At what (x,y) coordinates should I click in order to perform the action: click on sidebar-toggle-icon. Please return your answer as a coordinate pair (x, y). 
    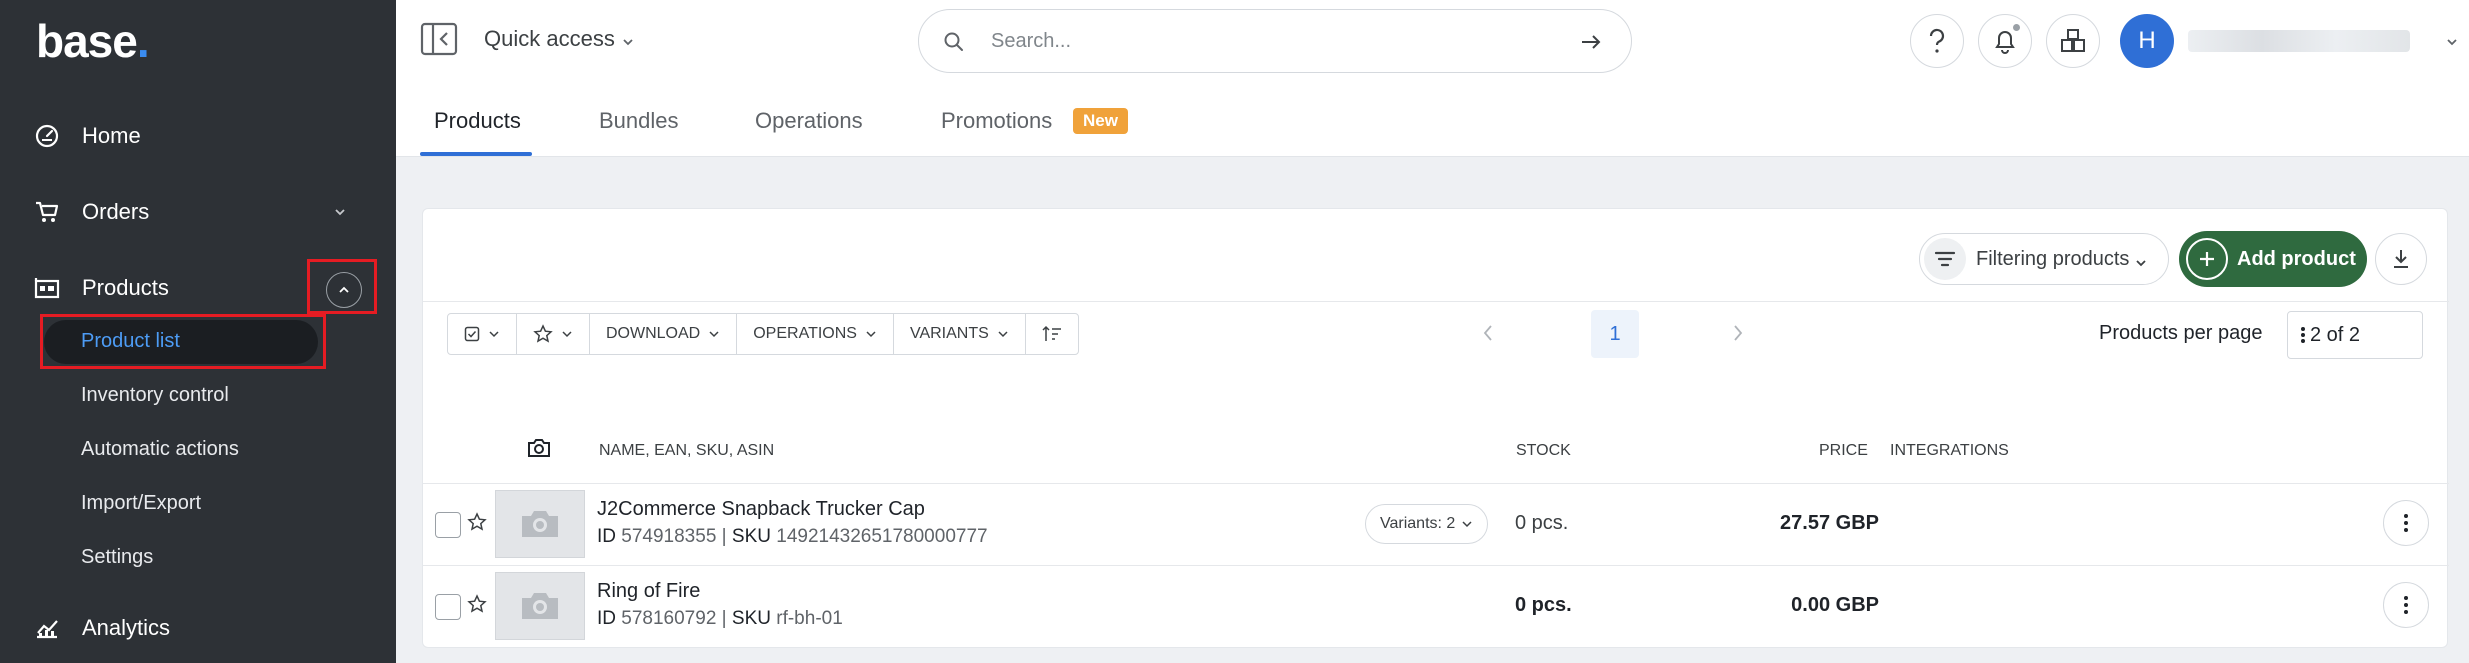
    Looking at the image, I should click on (440, 40).